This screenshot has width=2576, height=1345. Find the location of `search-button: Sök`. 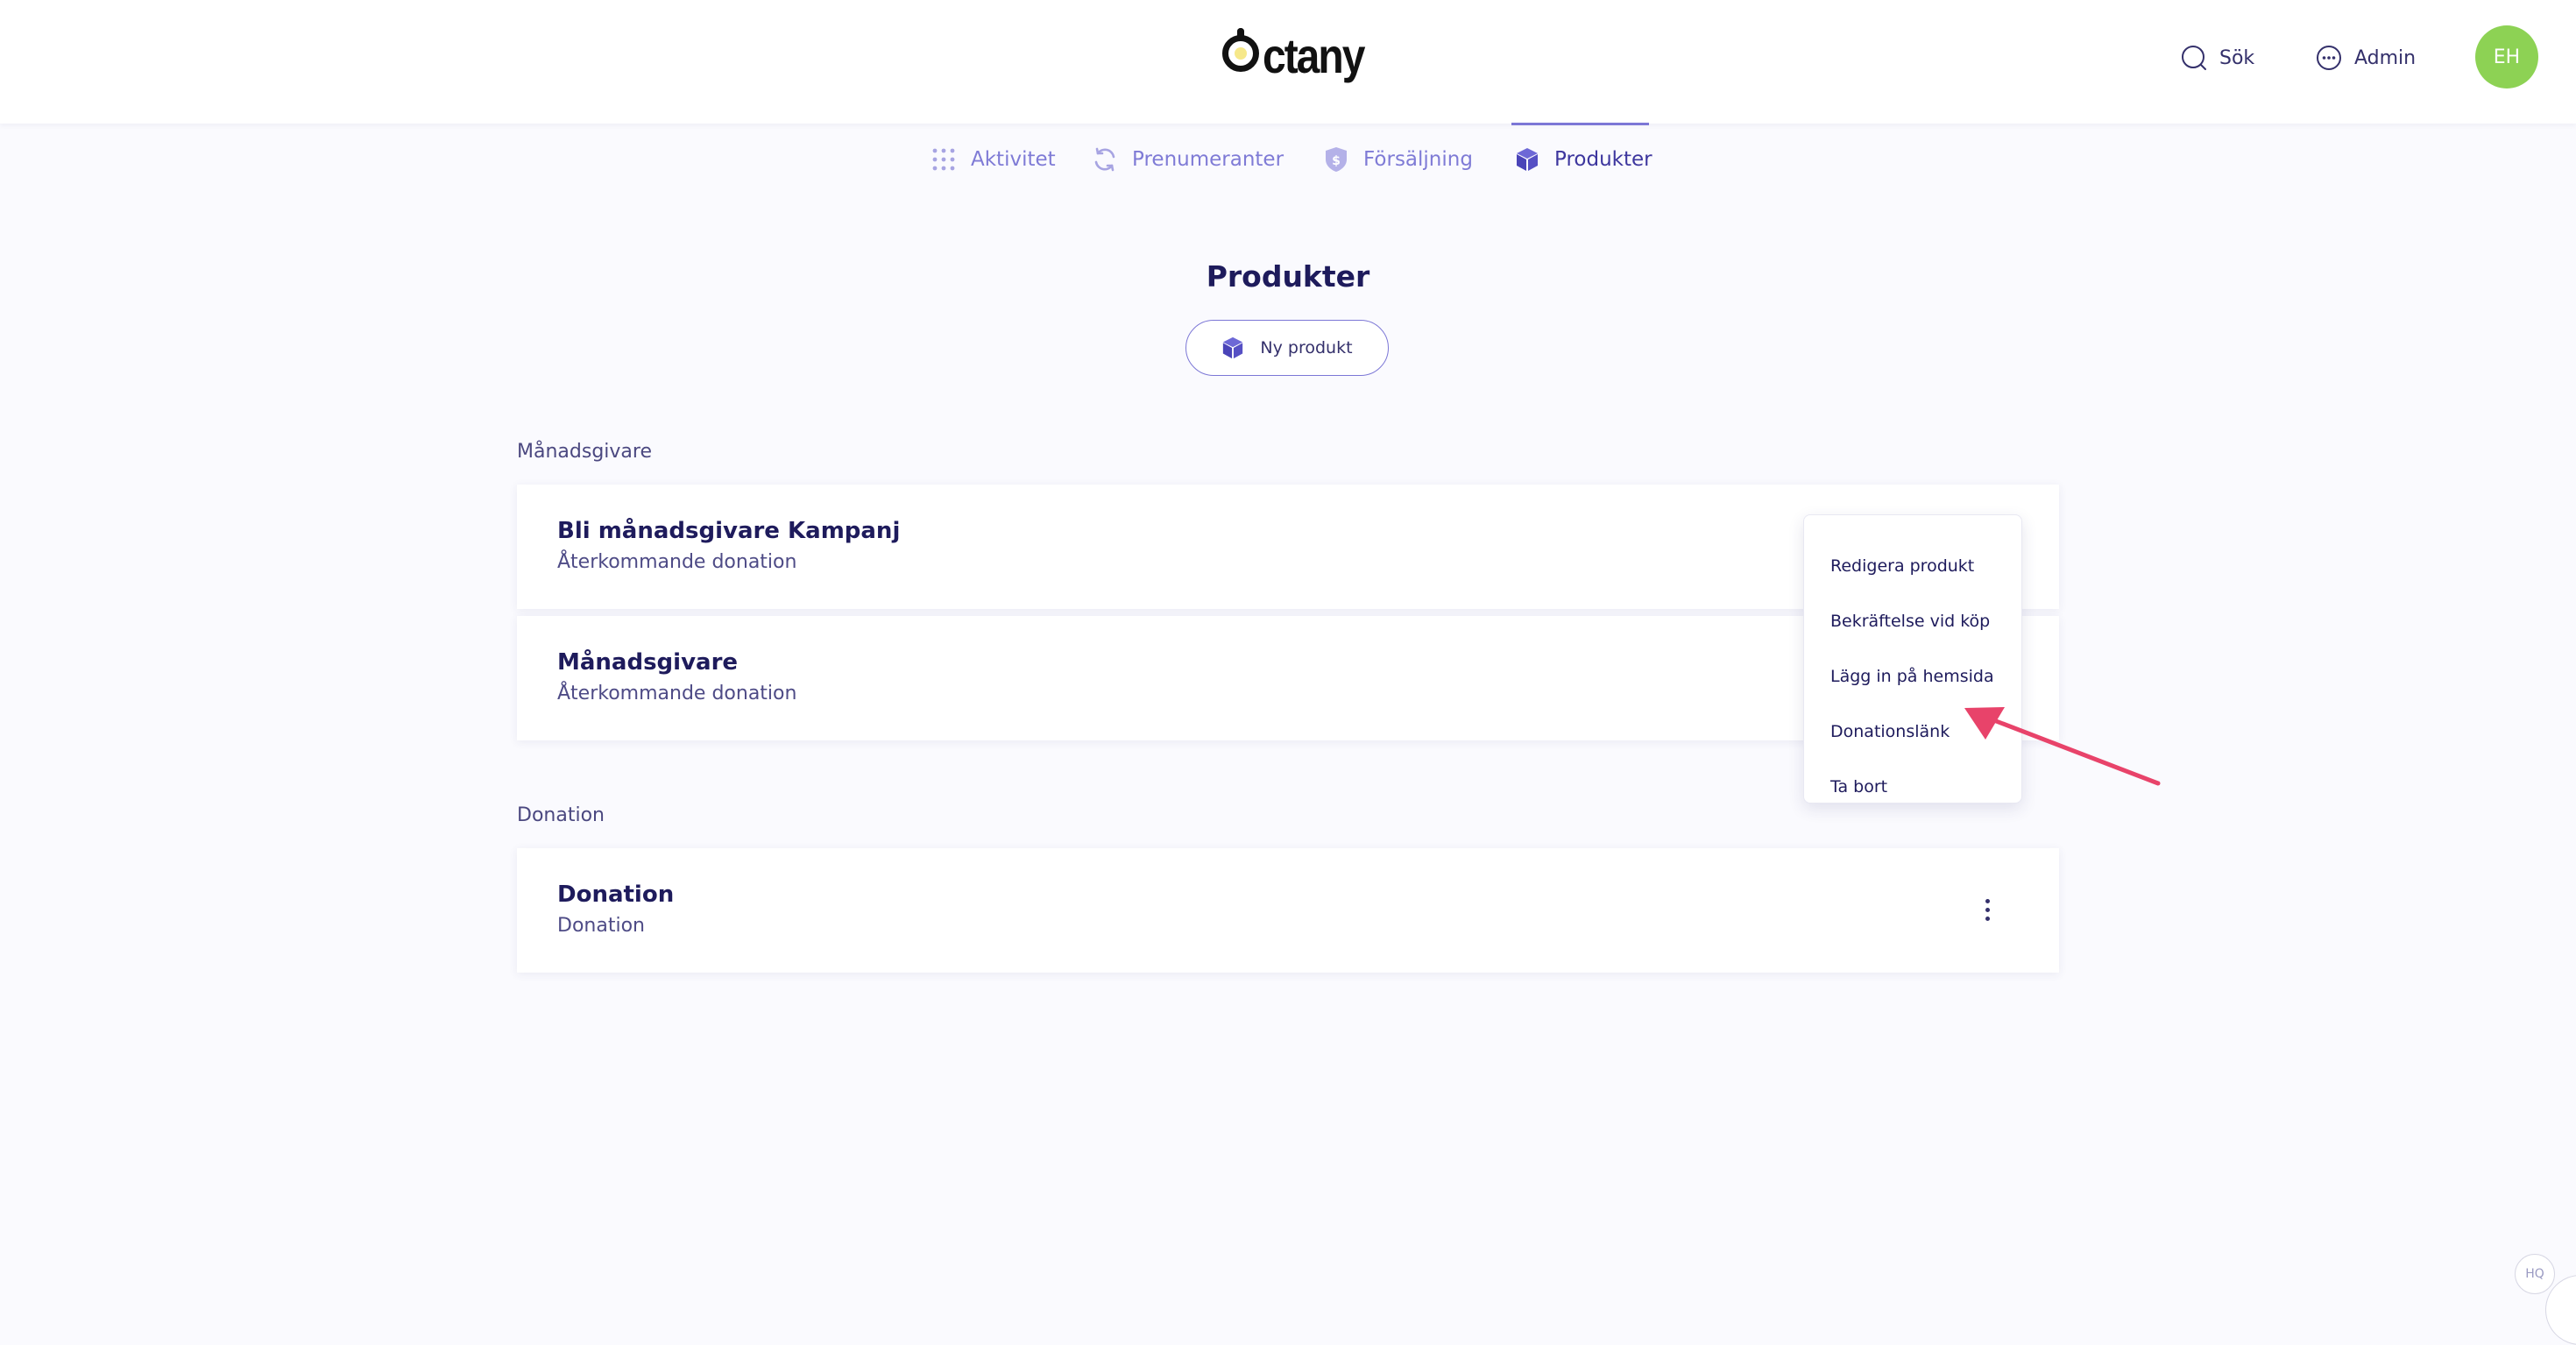

search-button: Sök is located at coordinates (2217, 57).